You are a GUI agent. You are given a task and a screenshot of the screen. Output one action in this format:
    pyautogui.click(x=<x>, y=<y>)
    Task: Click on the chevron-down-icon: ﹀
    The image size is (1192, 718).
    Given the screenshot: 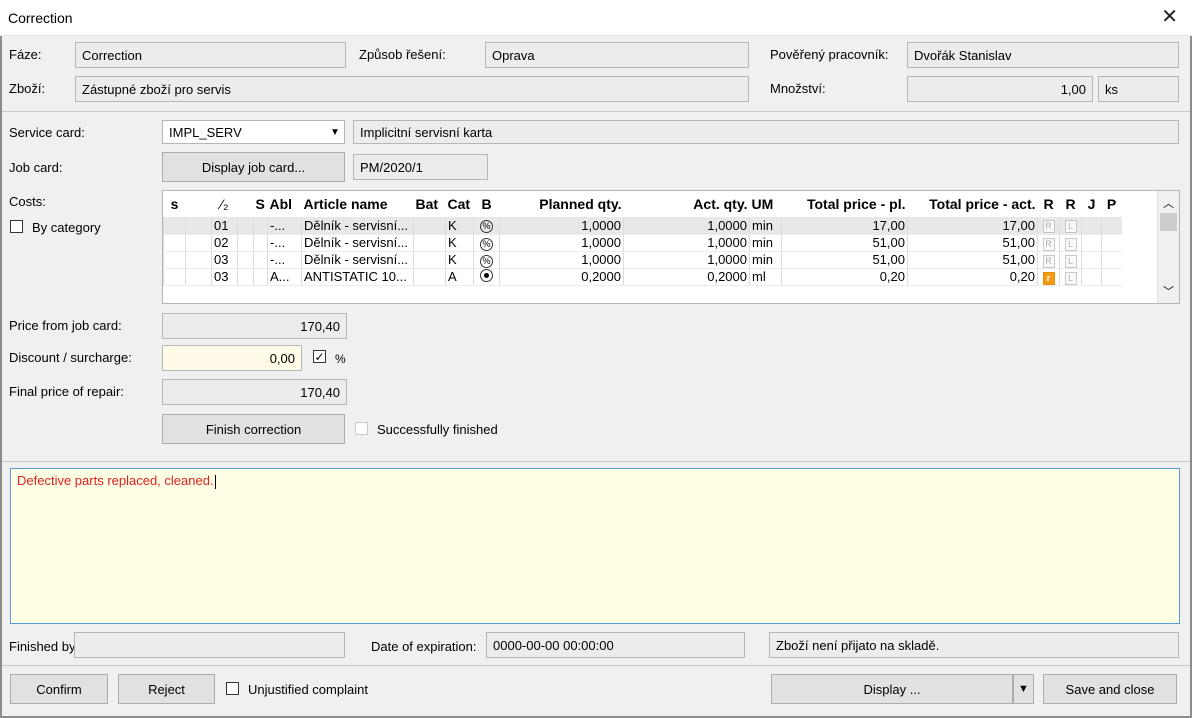 What is the action you would take?
    pyautogui.click(x=1168, y=291)
    